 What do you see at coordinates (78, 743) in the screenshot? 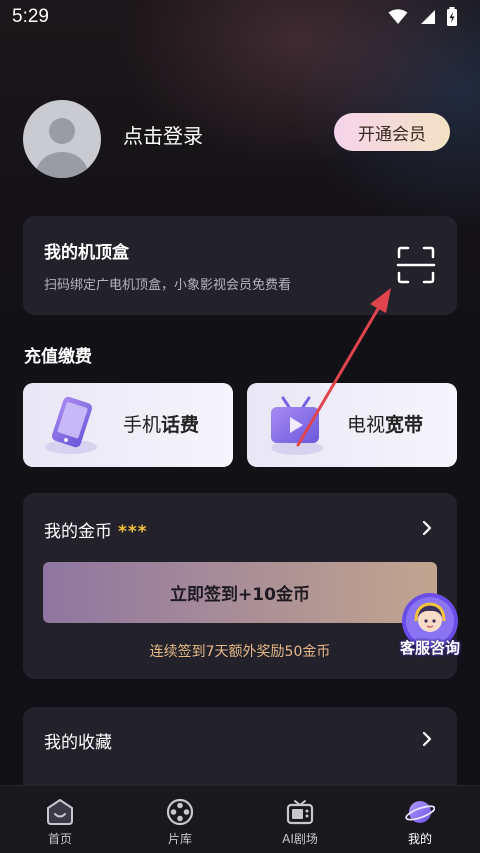
I see `favorites-title: 我的收藏` at bounding box center [78, 743].